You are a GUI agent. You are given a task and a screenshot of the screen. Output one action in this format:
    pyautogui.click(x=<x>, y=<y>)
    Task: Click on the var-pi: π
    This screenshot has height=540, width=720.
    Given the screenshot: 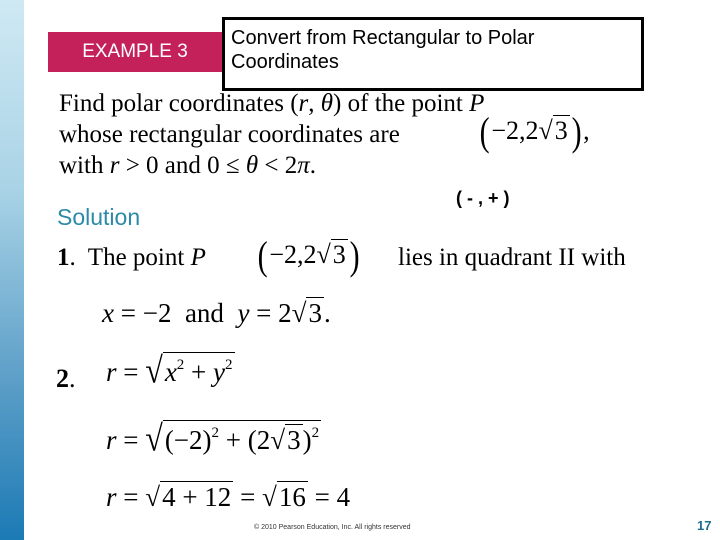 What is the action you would take?
    pyautogui.click(x=303, y=165)
    